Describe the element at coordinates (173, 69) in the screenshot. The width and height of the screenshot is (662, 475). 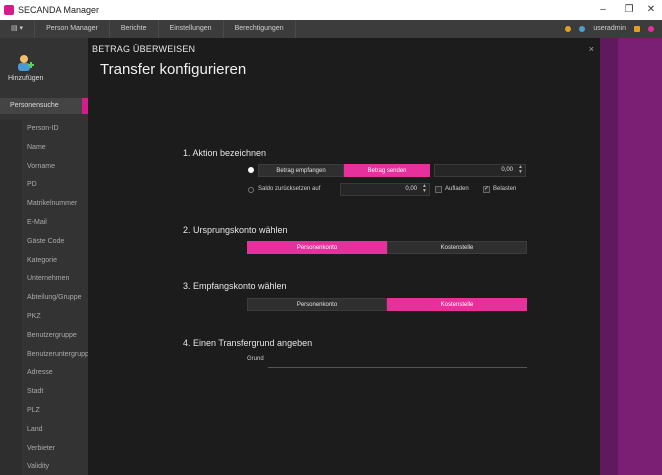
I see `dialog-title: Transfer konfigurieren` at that location.